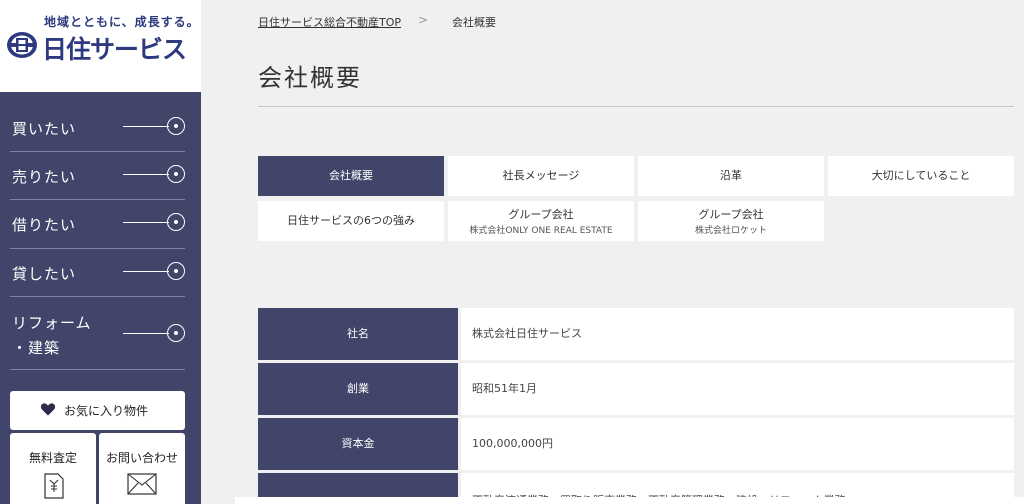  Describe the element at coordinates (541, 231) in the screenshot. I see `tab-sublabel: 株式会社ONLY ONE REAL ESTATE` at that location.